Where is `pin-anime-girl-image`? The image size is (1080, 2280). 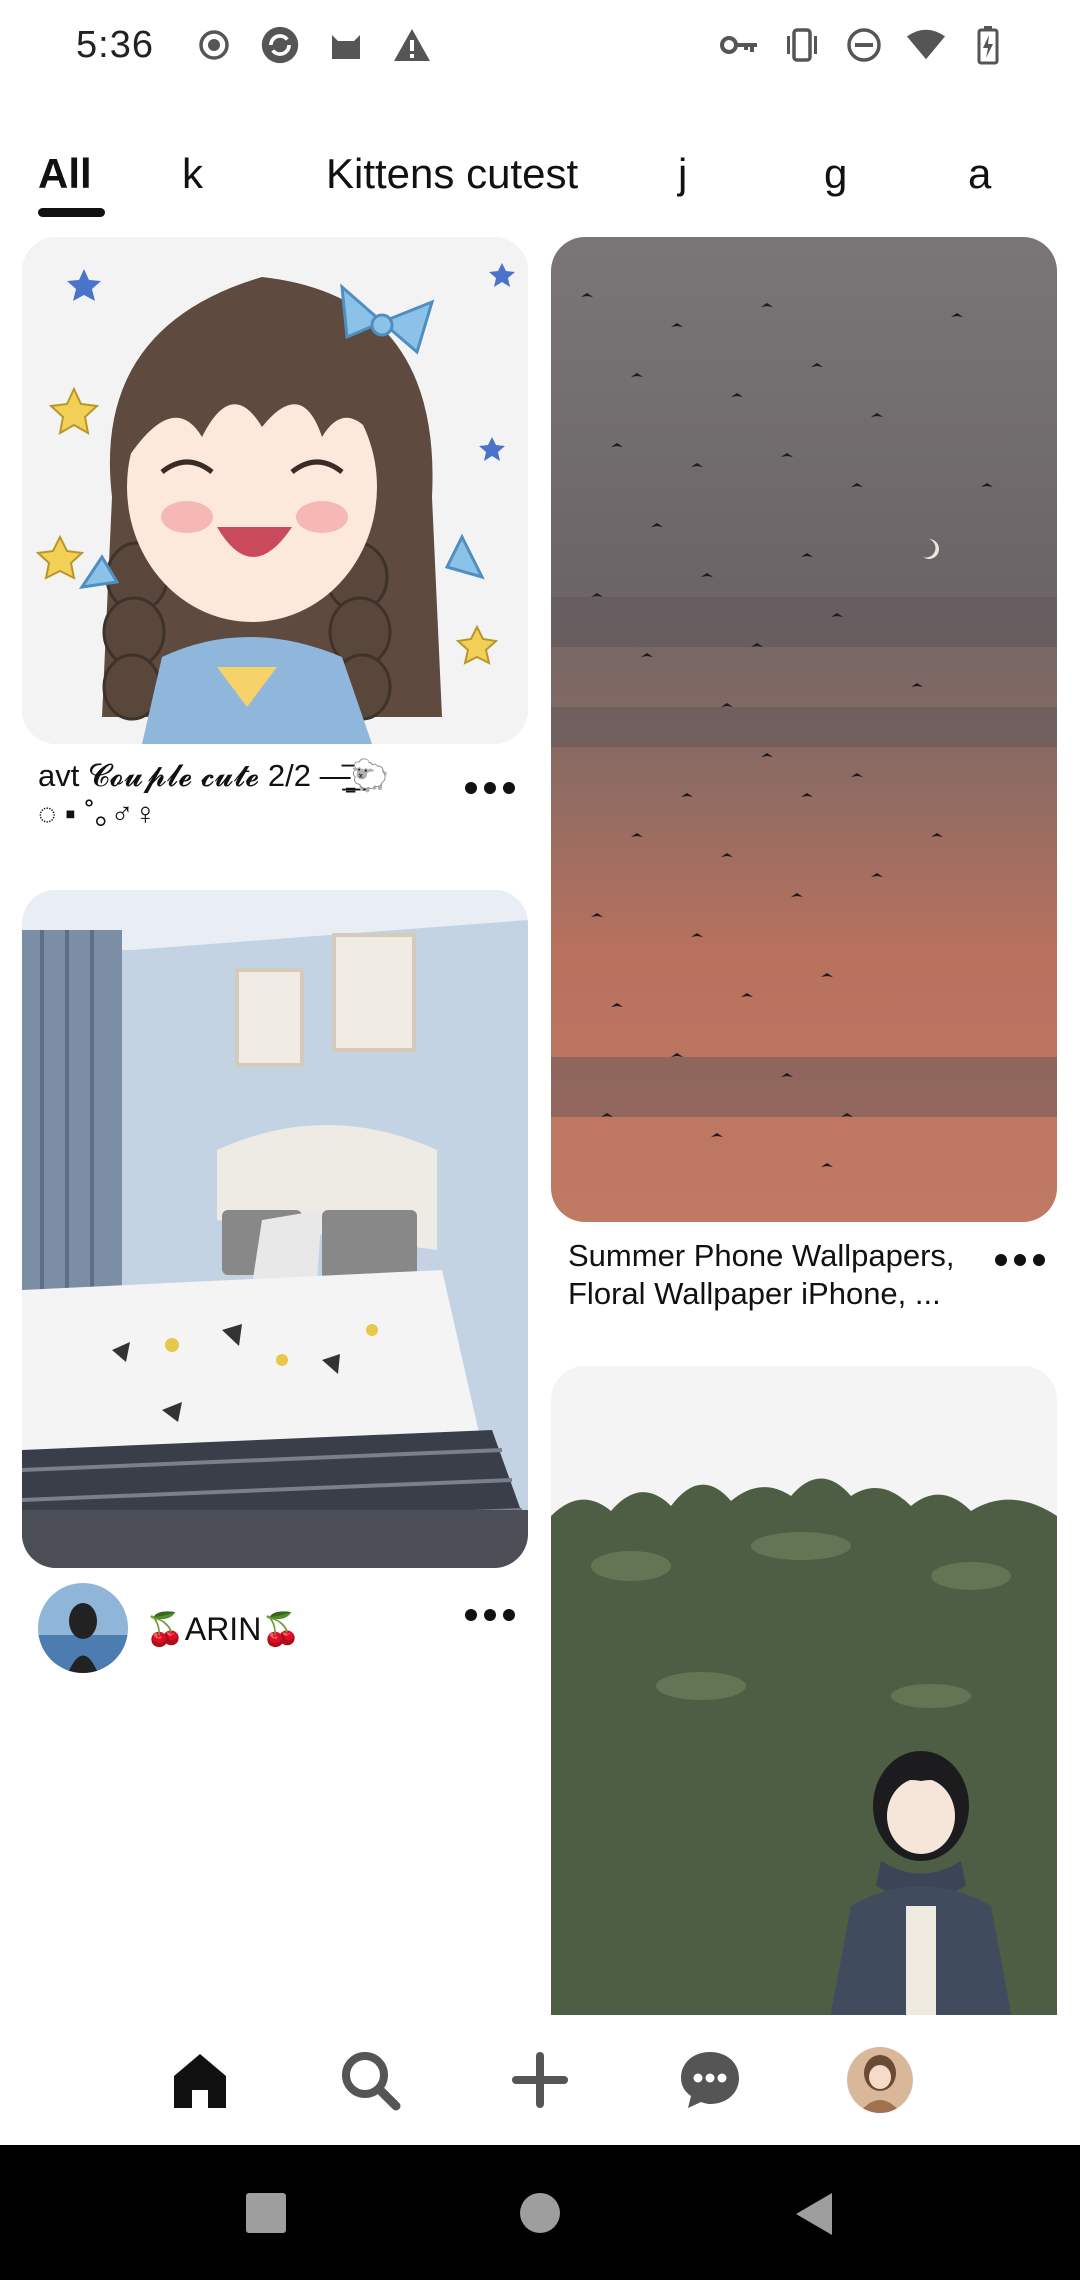 pin-anime-girl-image is located at coordinates (275, 490).